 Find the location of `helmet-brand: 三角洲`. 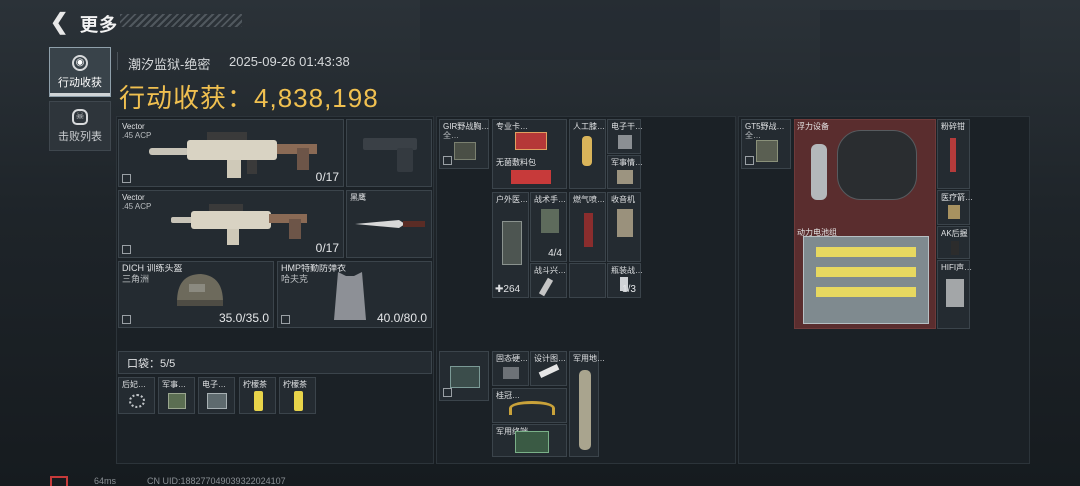

helmet-brand: 三角洲 is located at coordinates (136, 279).